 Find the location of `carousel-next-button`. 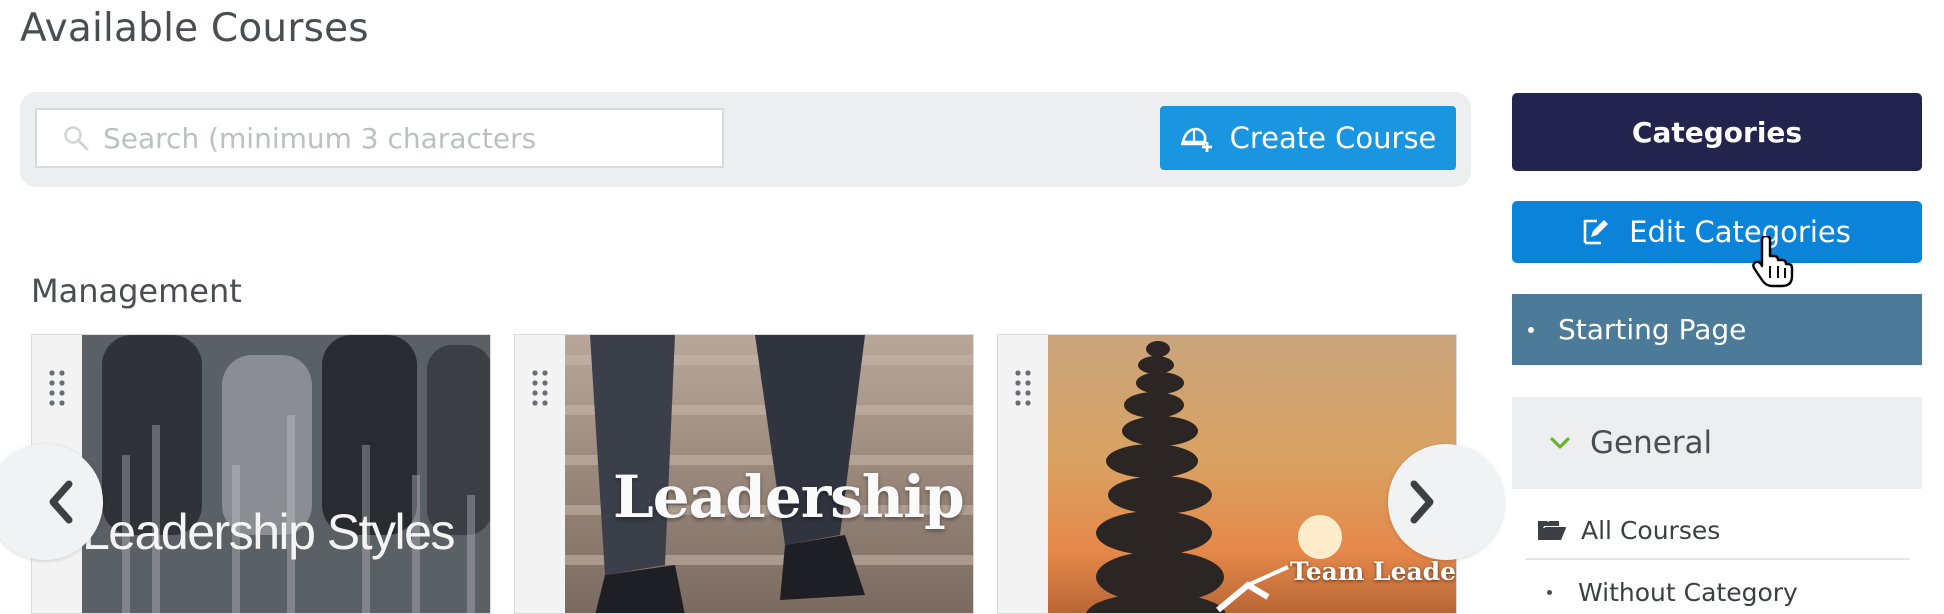

carousel-next-button is located at coordinates (1446, 502).